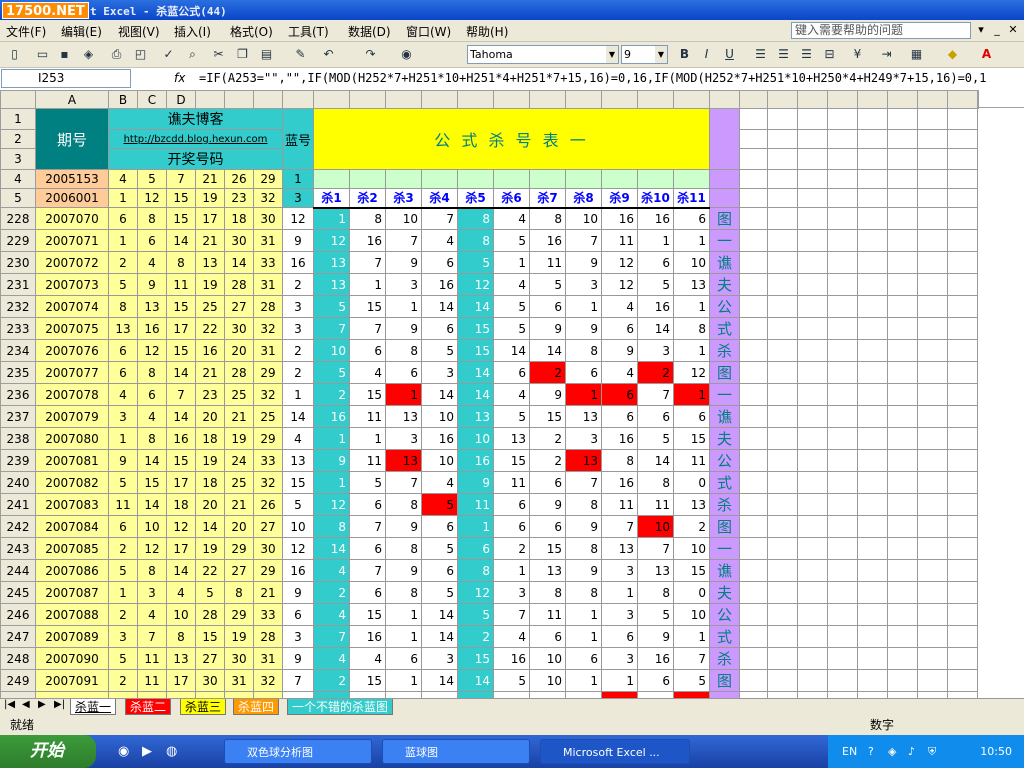 The height and width of the screenshot is (768, 1024). I want to click on draw-number-cell: 2, so click(123, 614).